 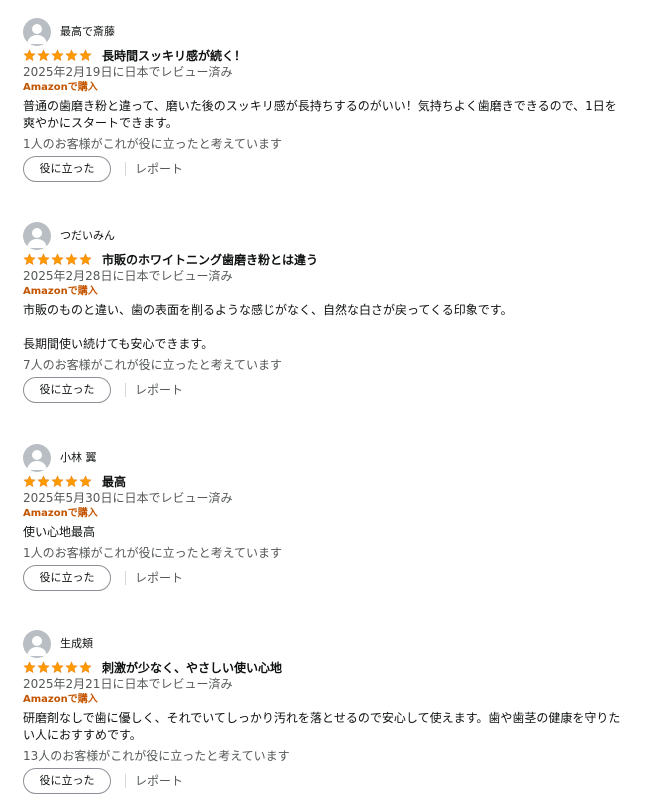 What do you see at coordinates (323, 236) in the screenshot?
I see `reviewer-profile: つだいみん` at bounding box center [323, 236].